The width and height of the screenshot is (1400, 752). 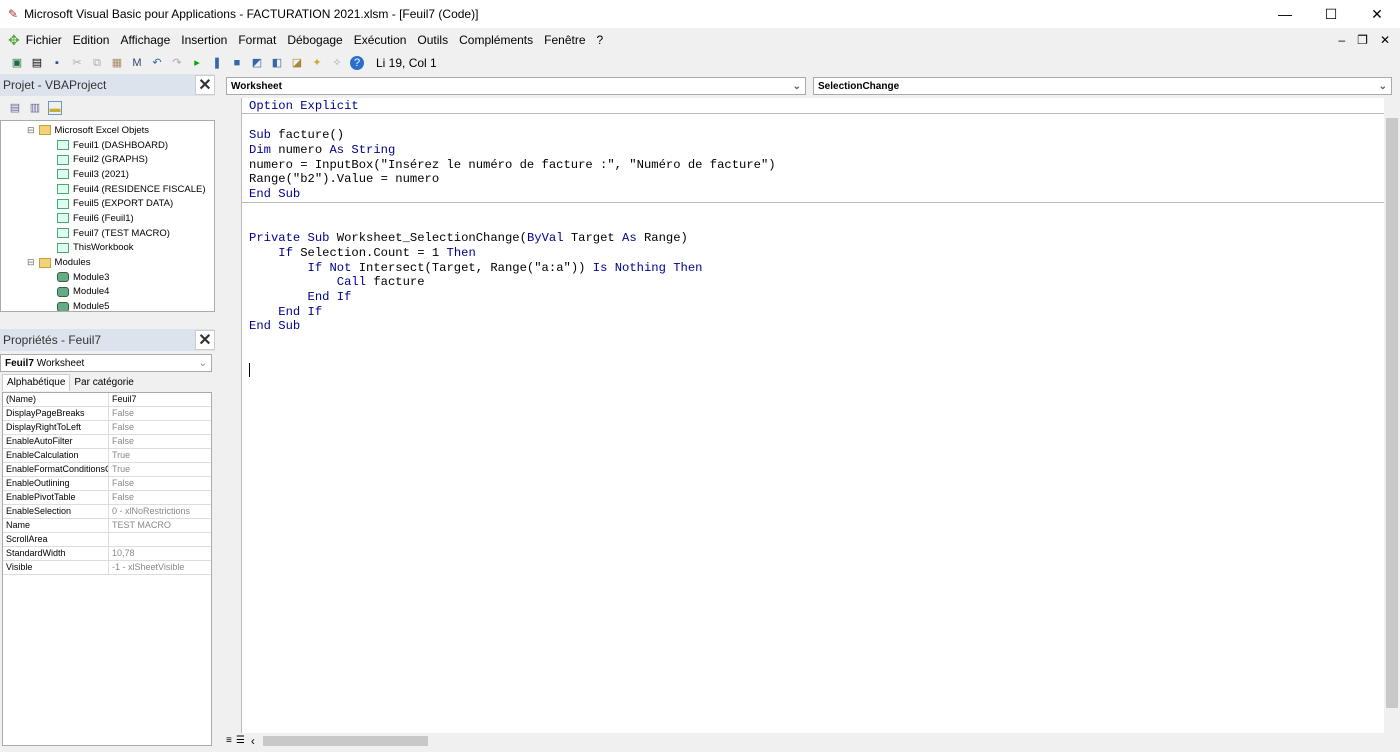 What do you see at coordinates (177, 63) in the screenshot?
I see `redo-icon: ↷` at bounding box center [177, 63].